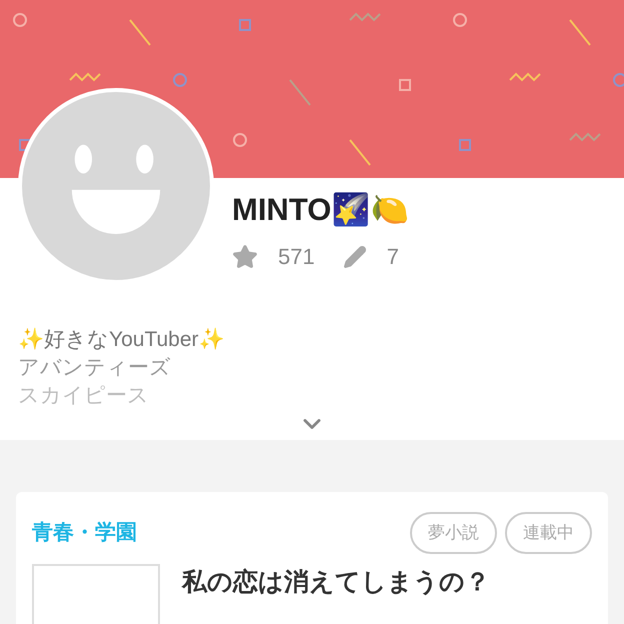  I want to click on user-name: MINTO🌠🍋, so click(321, 210).